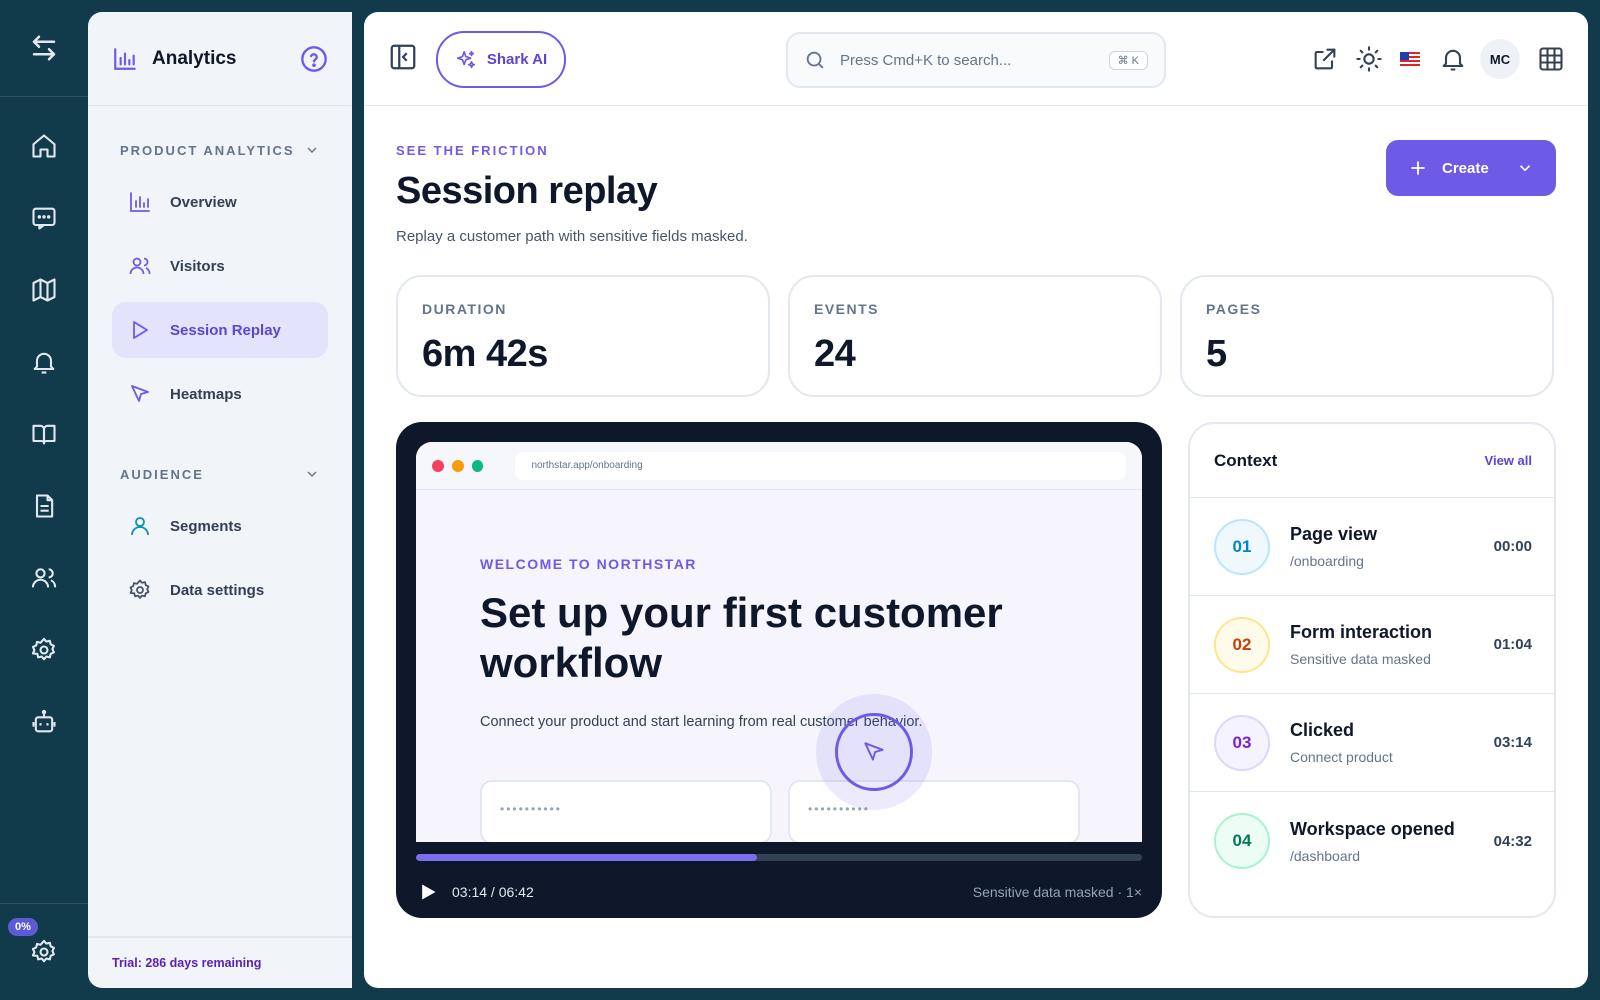  What do you see at coordinates (162, 474) in the screenshot?
I see `section-label: AUDIENCE` at bounding box center [162, 474].